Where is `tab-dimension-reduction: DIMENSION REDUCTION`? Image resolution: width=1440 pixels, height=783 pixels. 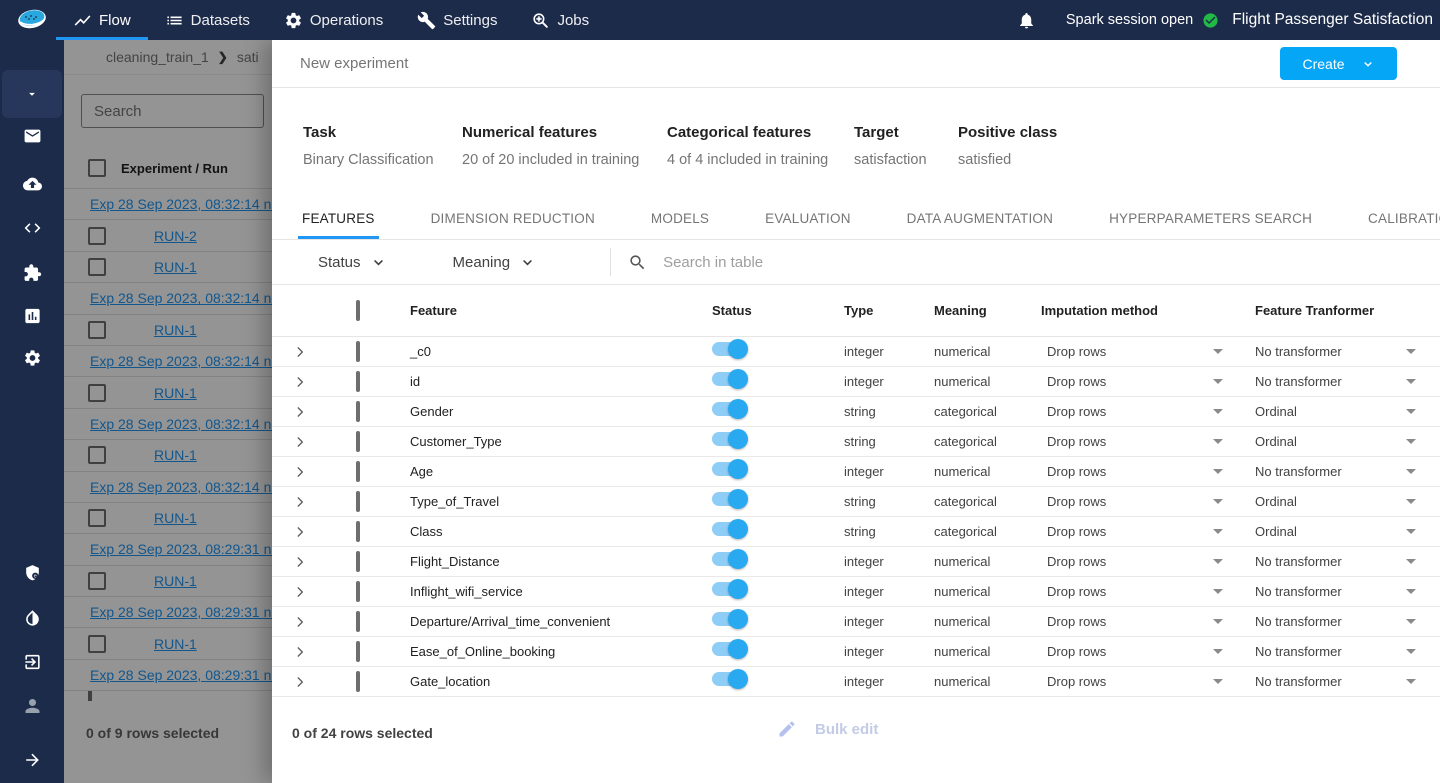
tab-dimension-reduction: DIMENSION REDUCTION is located at coordinates (513, 225).